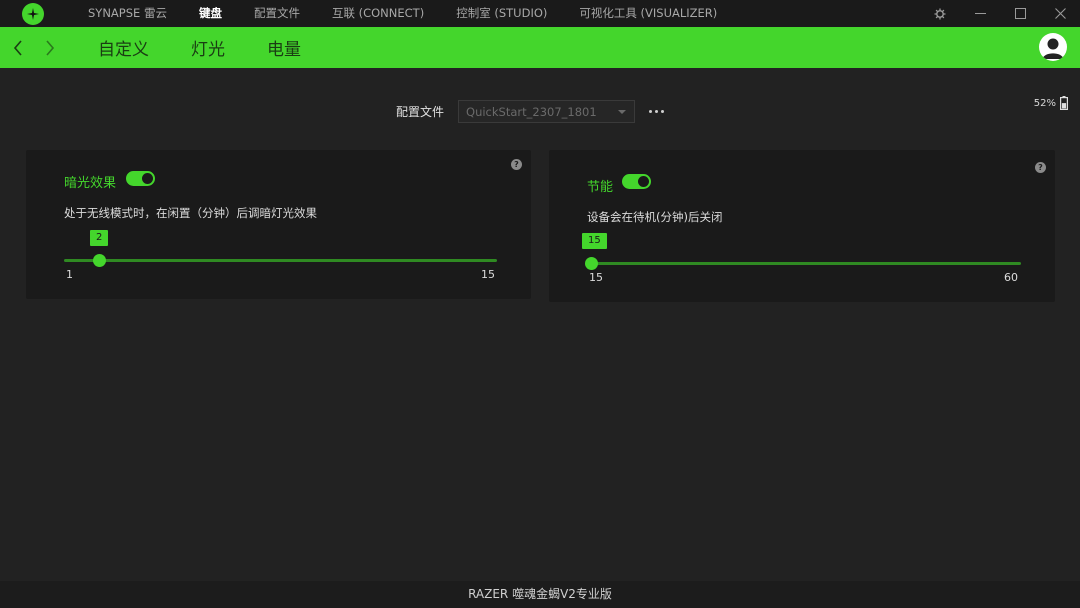 This screenshot has height=608, width=1080. Describe the element at coordinates (591, 263) in the screenshot. I see `power-slider-thumb` at that location.